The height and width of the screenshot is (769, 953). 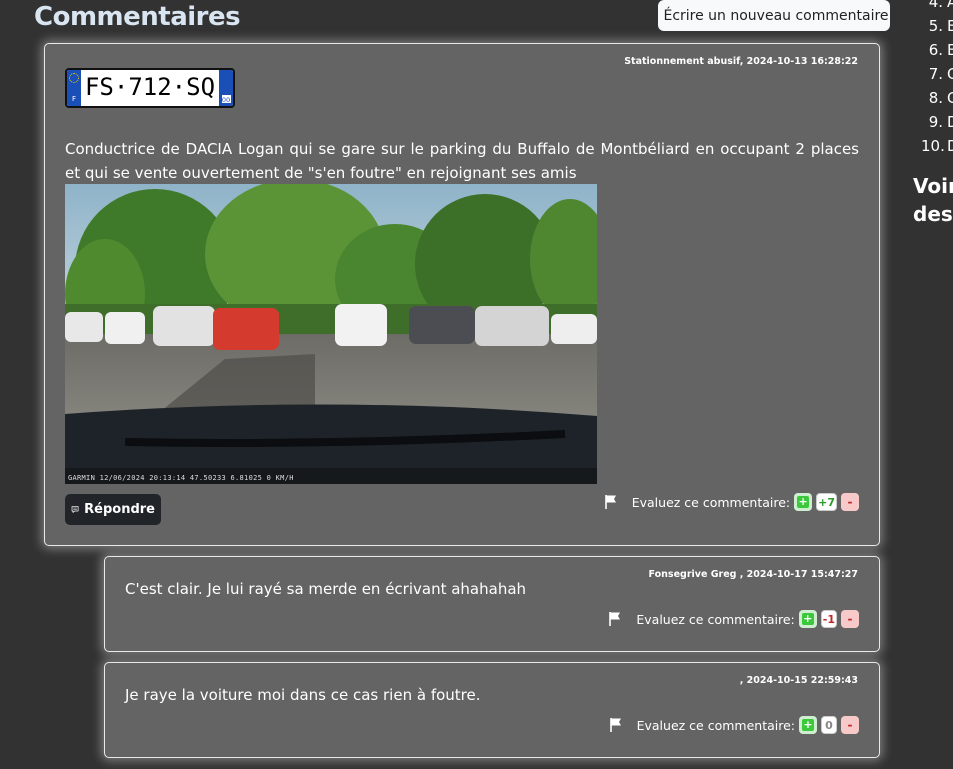 I want to click on list-number: 7., so click(x=935, y=74).